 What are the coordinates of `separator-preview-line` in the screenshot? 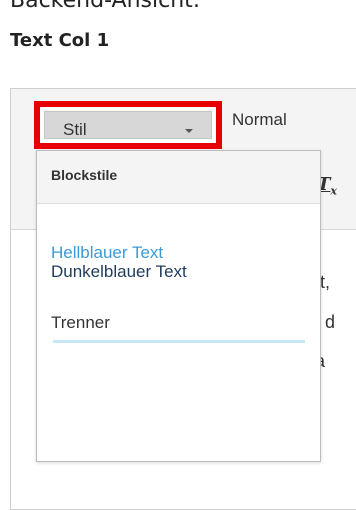 It's located at (179, 341).